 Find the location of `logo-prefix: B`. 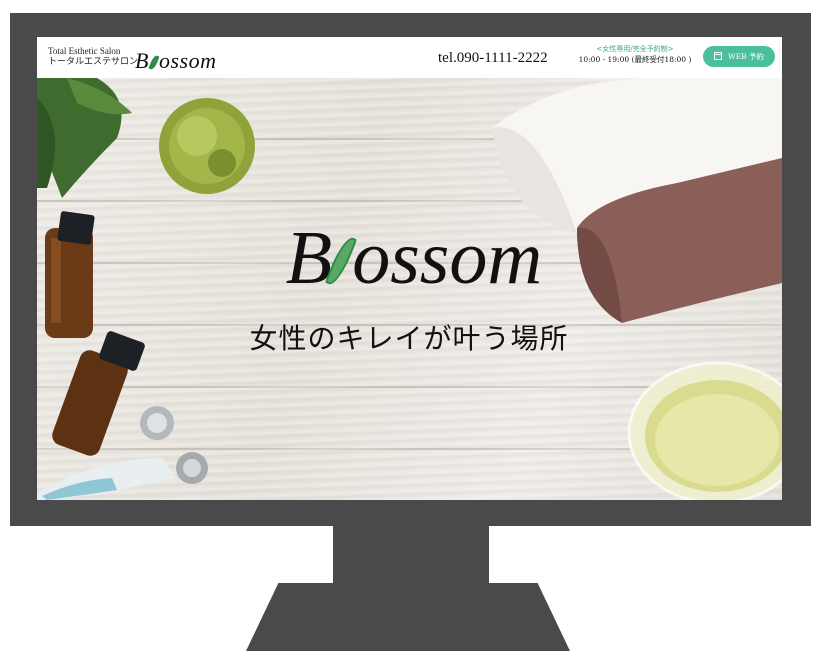

logo-prefix: B is located at coordinates (142, 60).